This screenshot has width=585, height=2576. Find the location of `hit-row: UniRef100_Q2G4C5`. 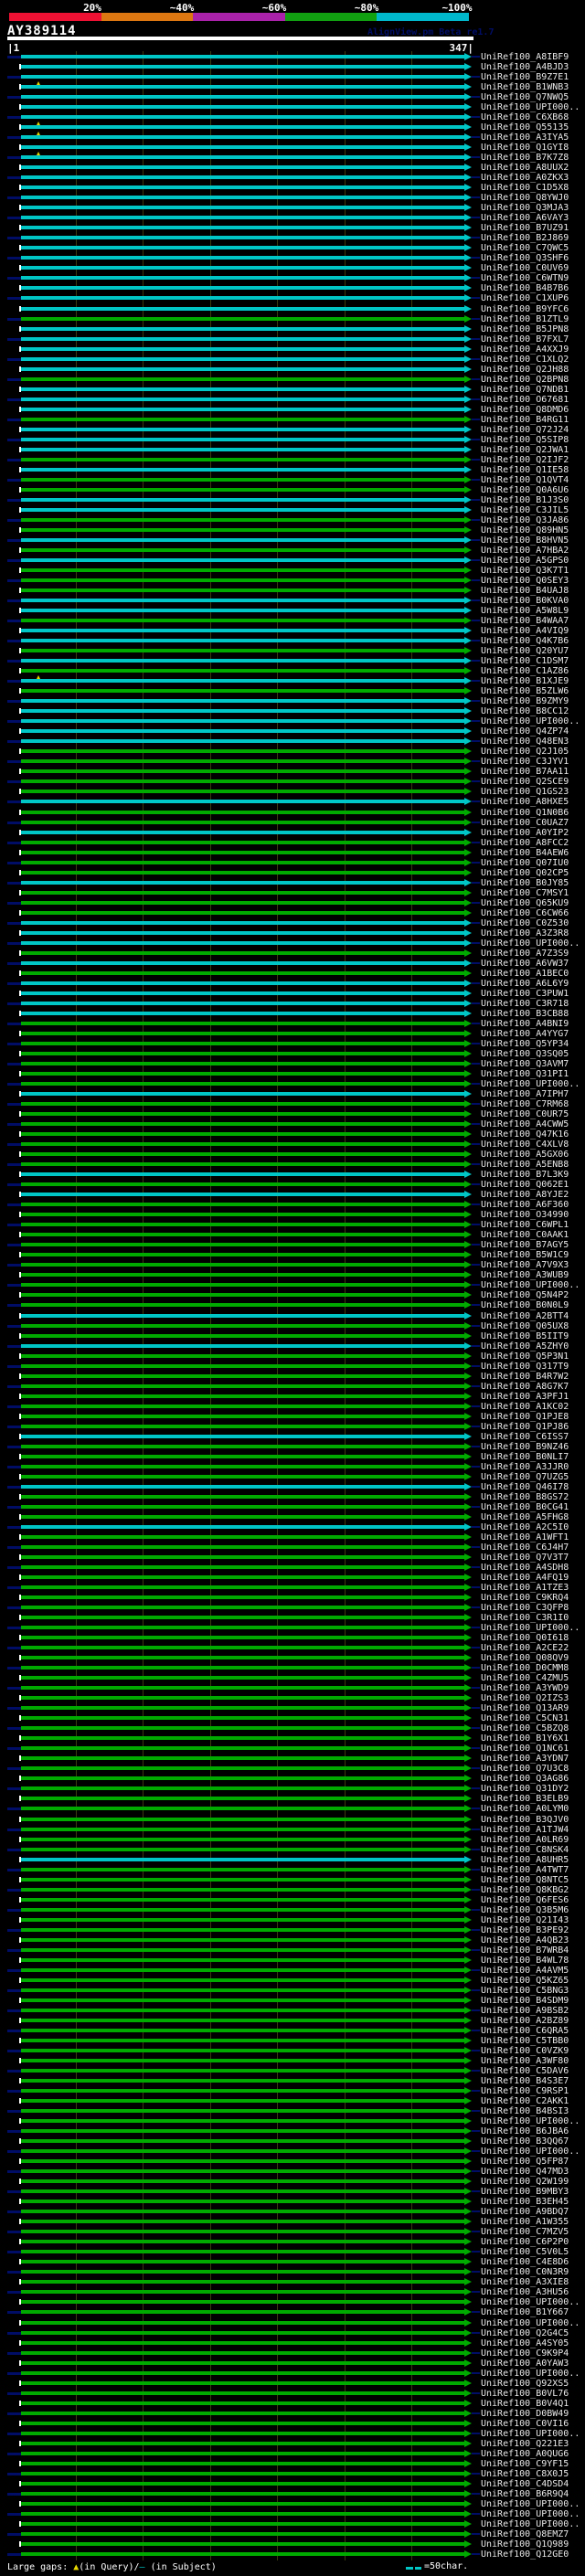

hit-row: UniRef100_Q2G4C5 is located at coordinates (293, 2333).